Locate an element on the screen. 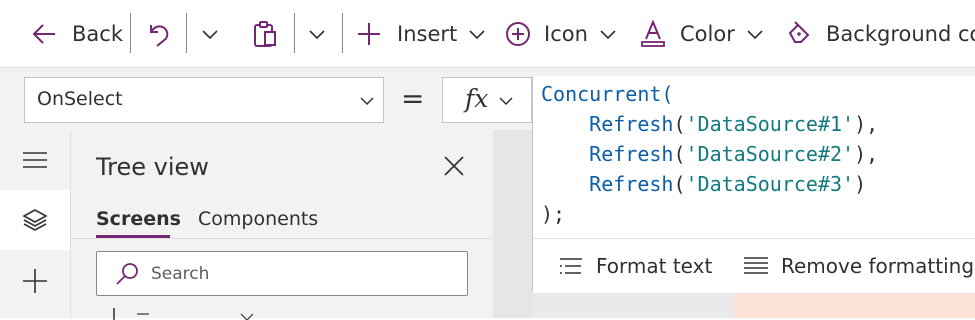 This screenshot has height=320, width=975. paint-bucket-icon is located at coordinates (799, 33).